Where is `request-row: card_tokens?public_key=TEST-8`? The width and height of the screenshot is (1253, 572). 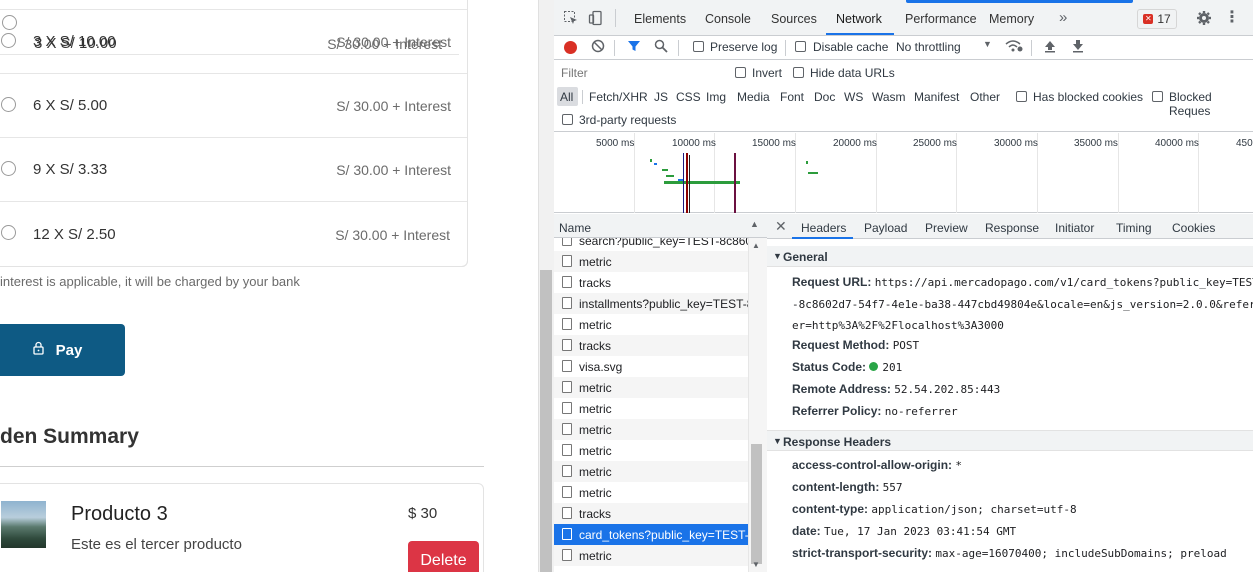
request-row: card_tokens?public_key=TEST-8 is located at coordinates (651, 534).